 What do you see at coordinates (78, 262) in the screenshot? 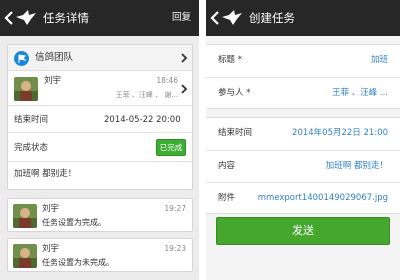
I see `comment-text: 任务设置为未完成。` at bounding box center [78, 262].